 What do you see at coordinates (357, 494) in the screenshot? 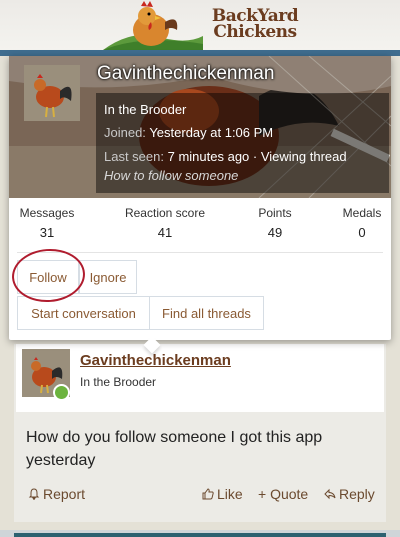
I see `reply-label: Reply` at bounding box center [357, 494].